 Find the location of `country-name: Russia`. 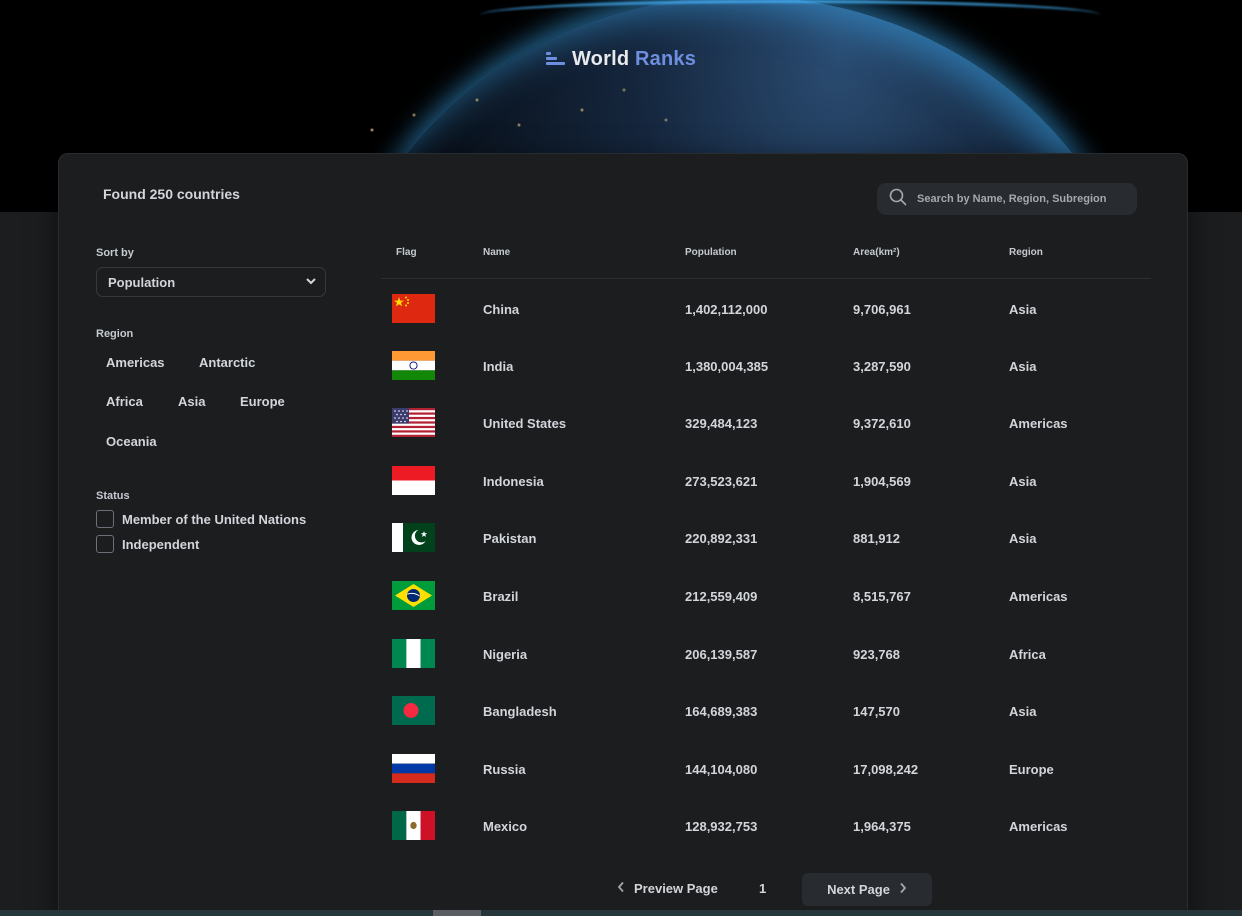

country-name: Russia is located at coordinates (504, 769).